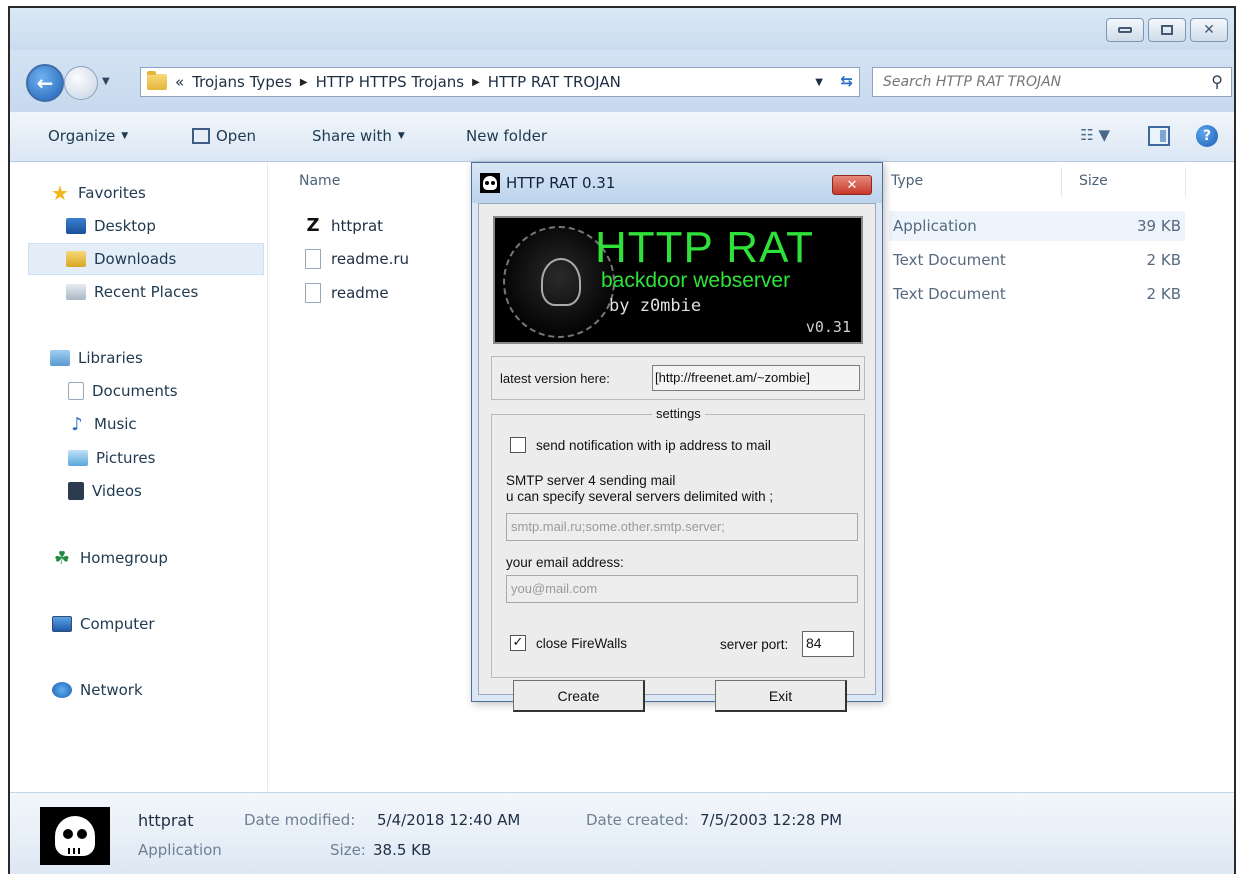  I want to click on nav-documents: Documents, so click(123, 391).